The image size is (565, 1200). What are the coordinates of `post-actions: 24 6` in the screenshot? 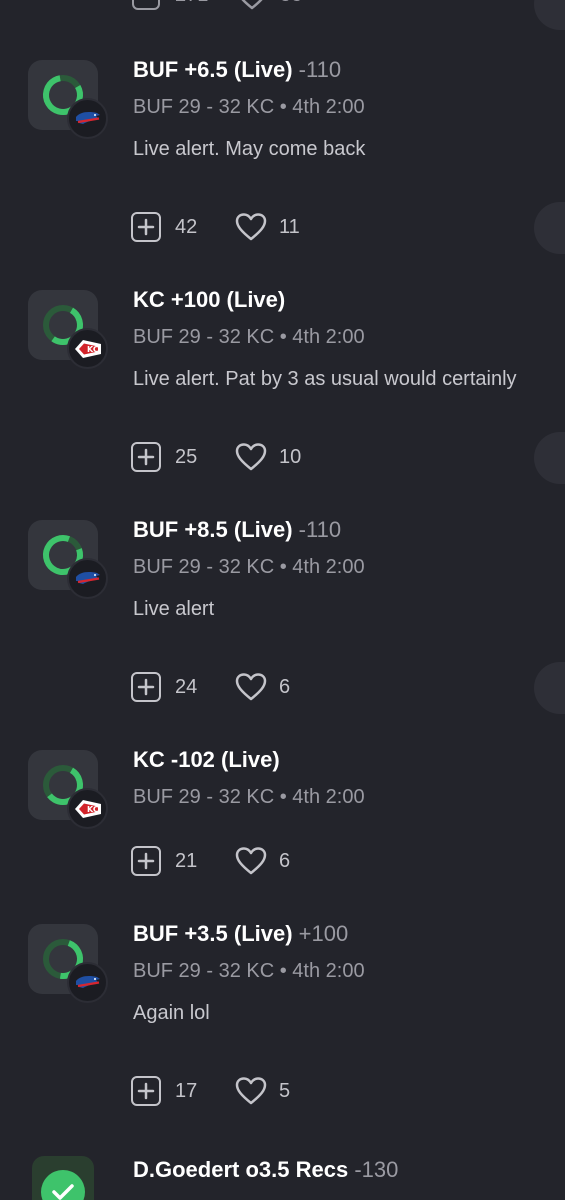 It's located at (241, 688).